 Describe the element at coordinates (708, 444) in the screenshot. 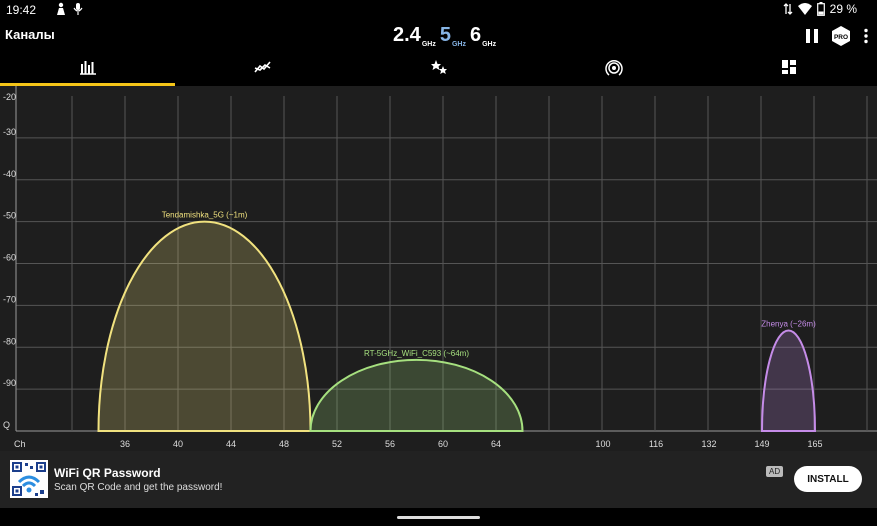

I see `x-tick-label: 132` at that location.